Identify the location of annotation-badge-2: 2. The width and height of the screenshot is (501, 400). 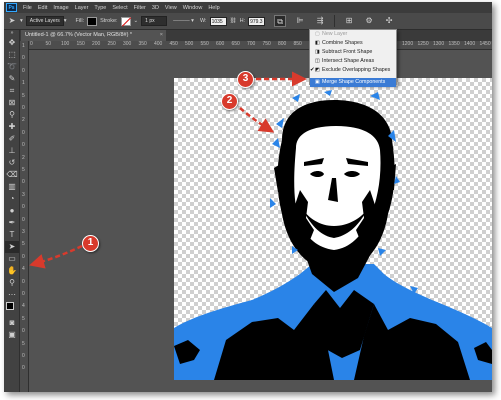
(229, 101).